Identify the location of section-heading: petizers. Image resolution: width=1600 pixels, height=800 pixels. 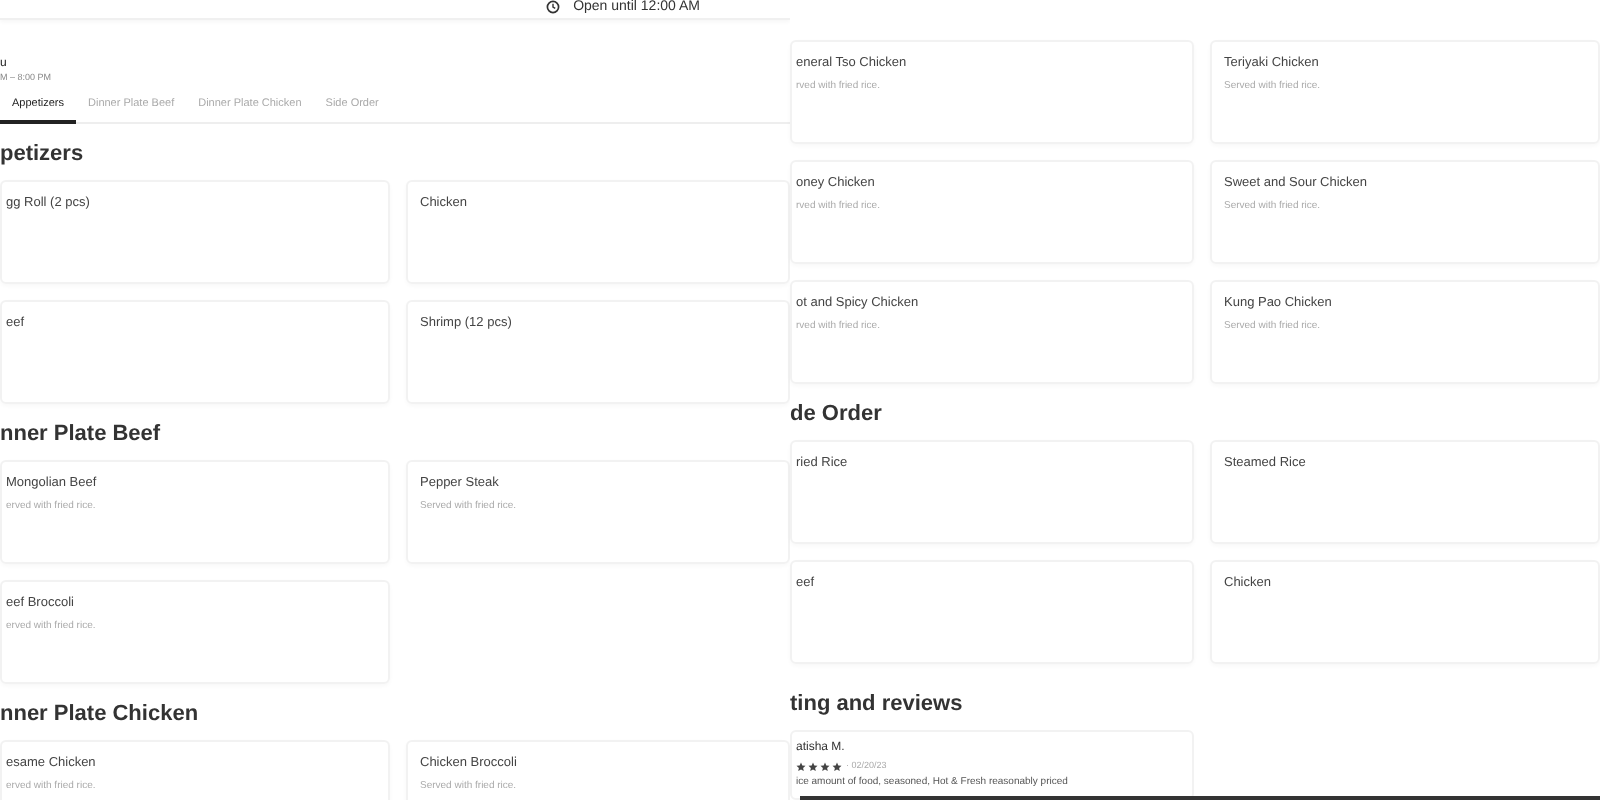
(43, 155).